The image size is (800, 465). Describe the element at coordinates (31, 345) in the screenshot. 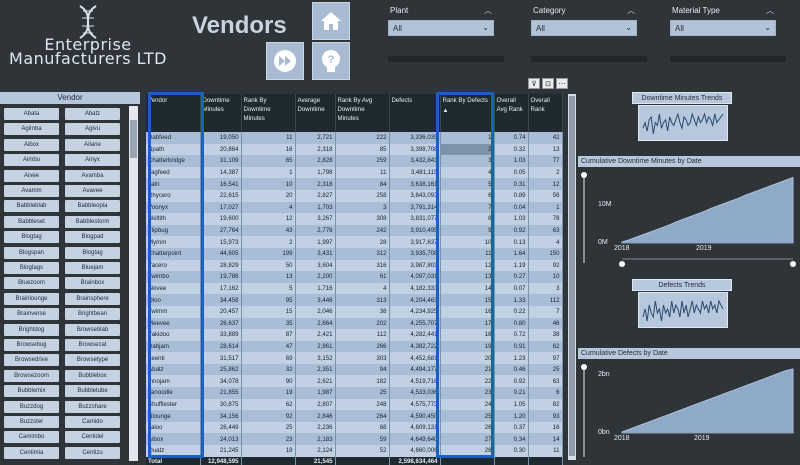

I see `vendor-chip: Browsebug` at that location.